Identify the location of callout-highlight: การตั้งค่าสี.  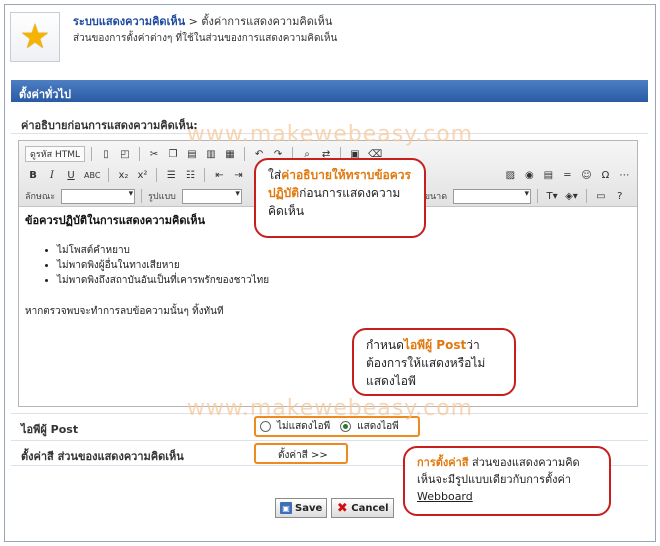
(443, 462).